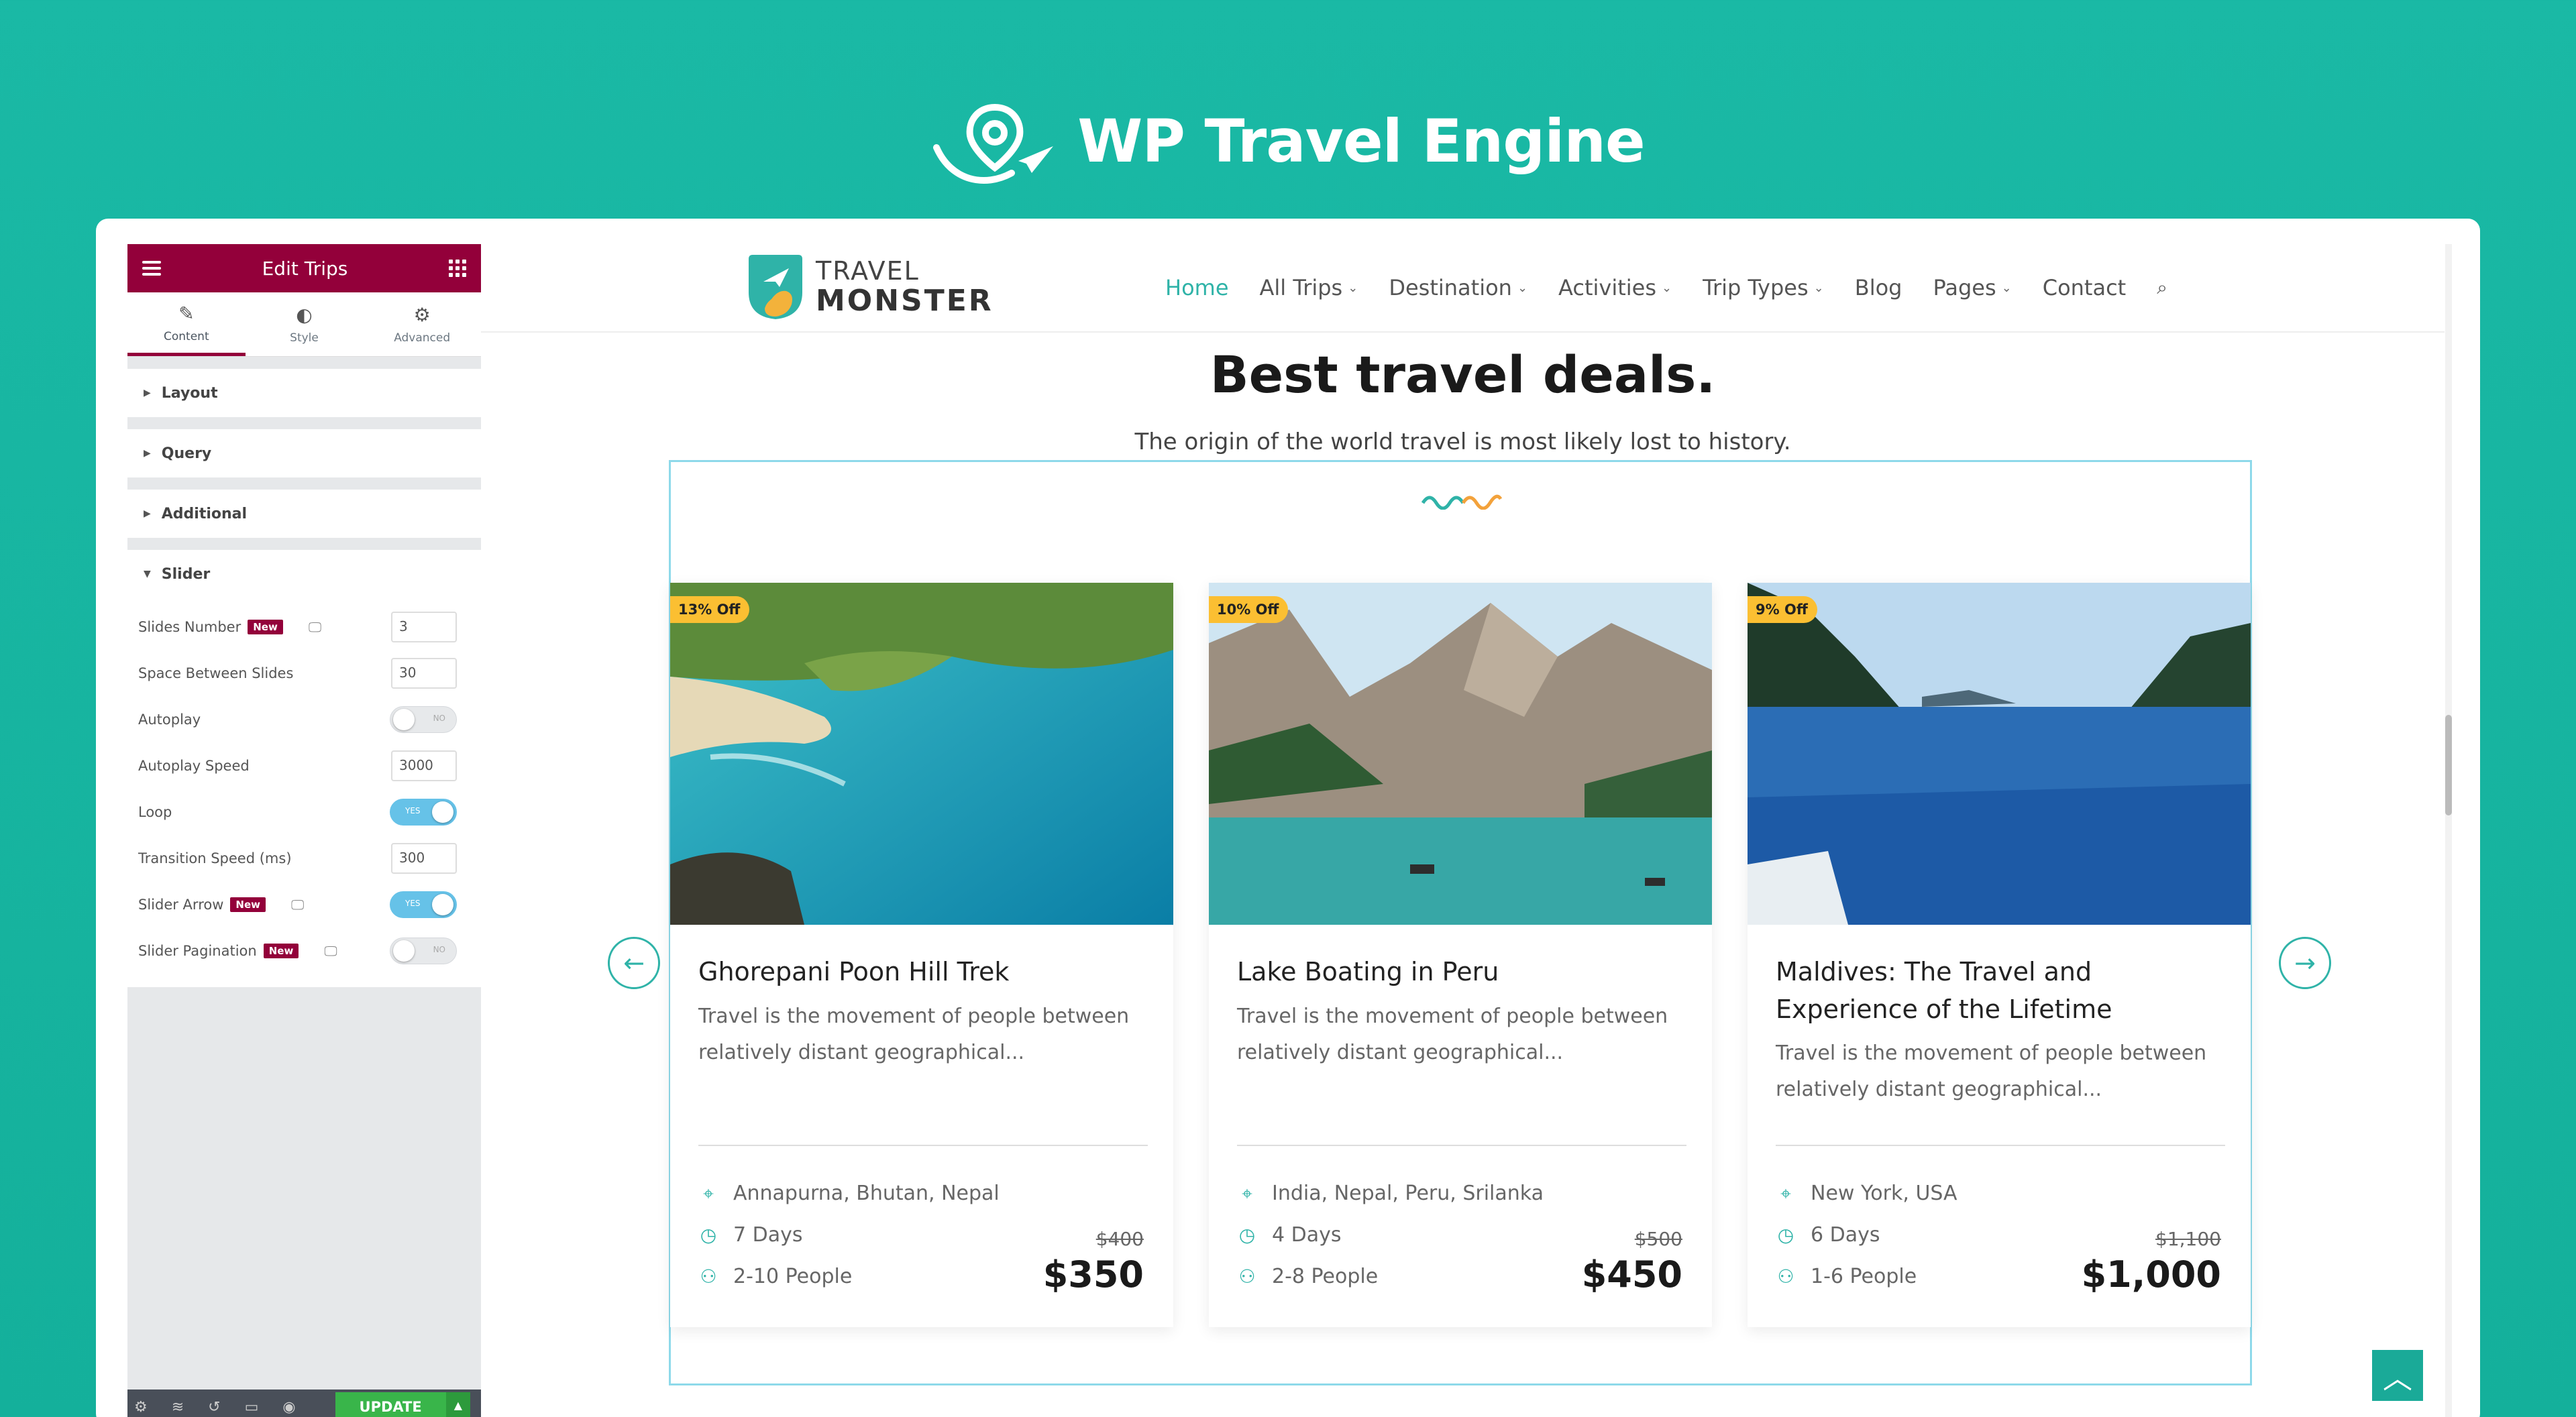 Image resolution: width=2576 pixels, height=1417 pixels. What do you see at coordinates (1361, 141) in the screenshot?
I see `brand-title: WP Travel Engine` at bounding box center [1361, 141].